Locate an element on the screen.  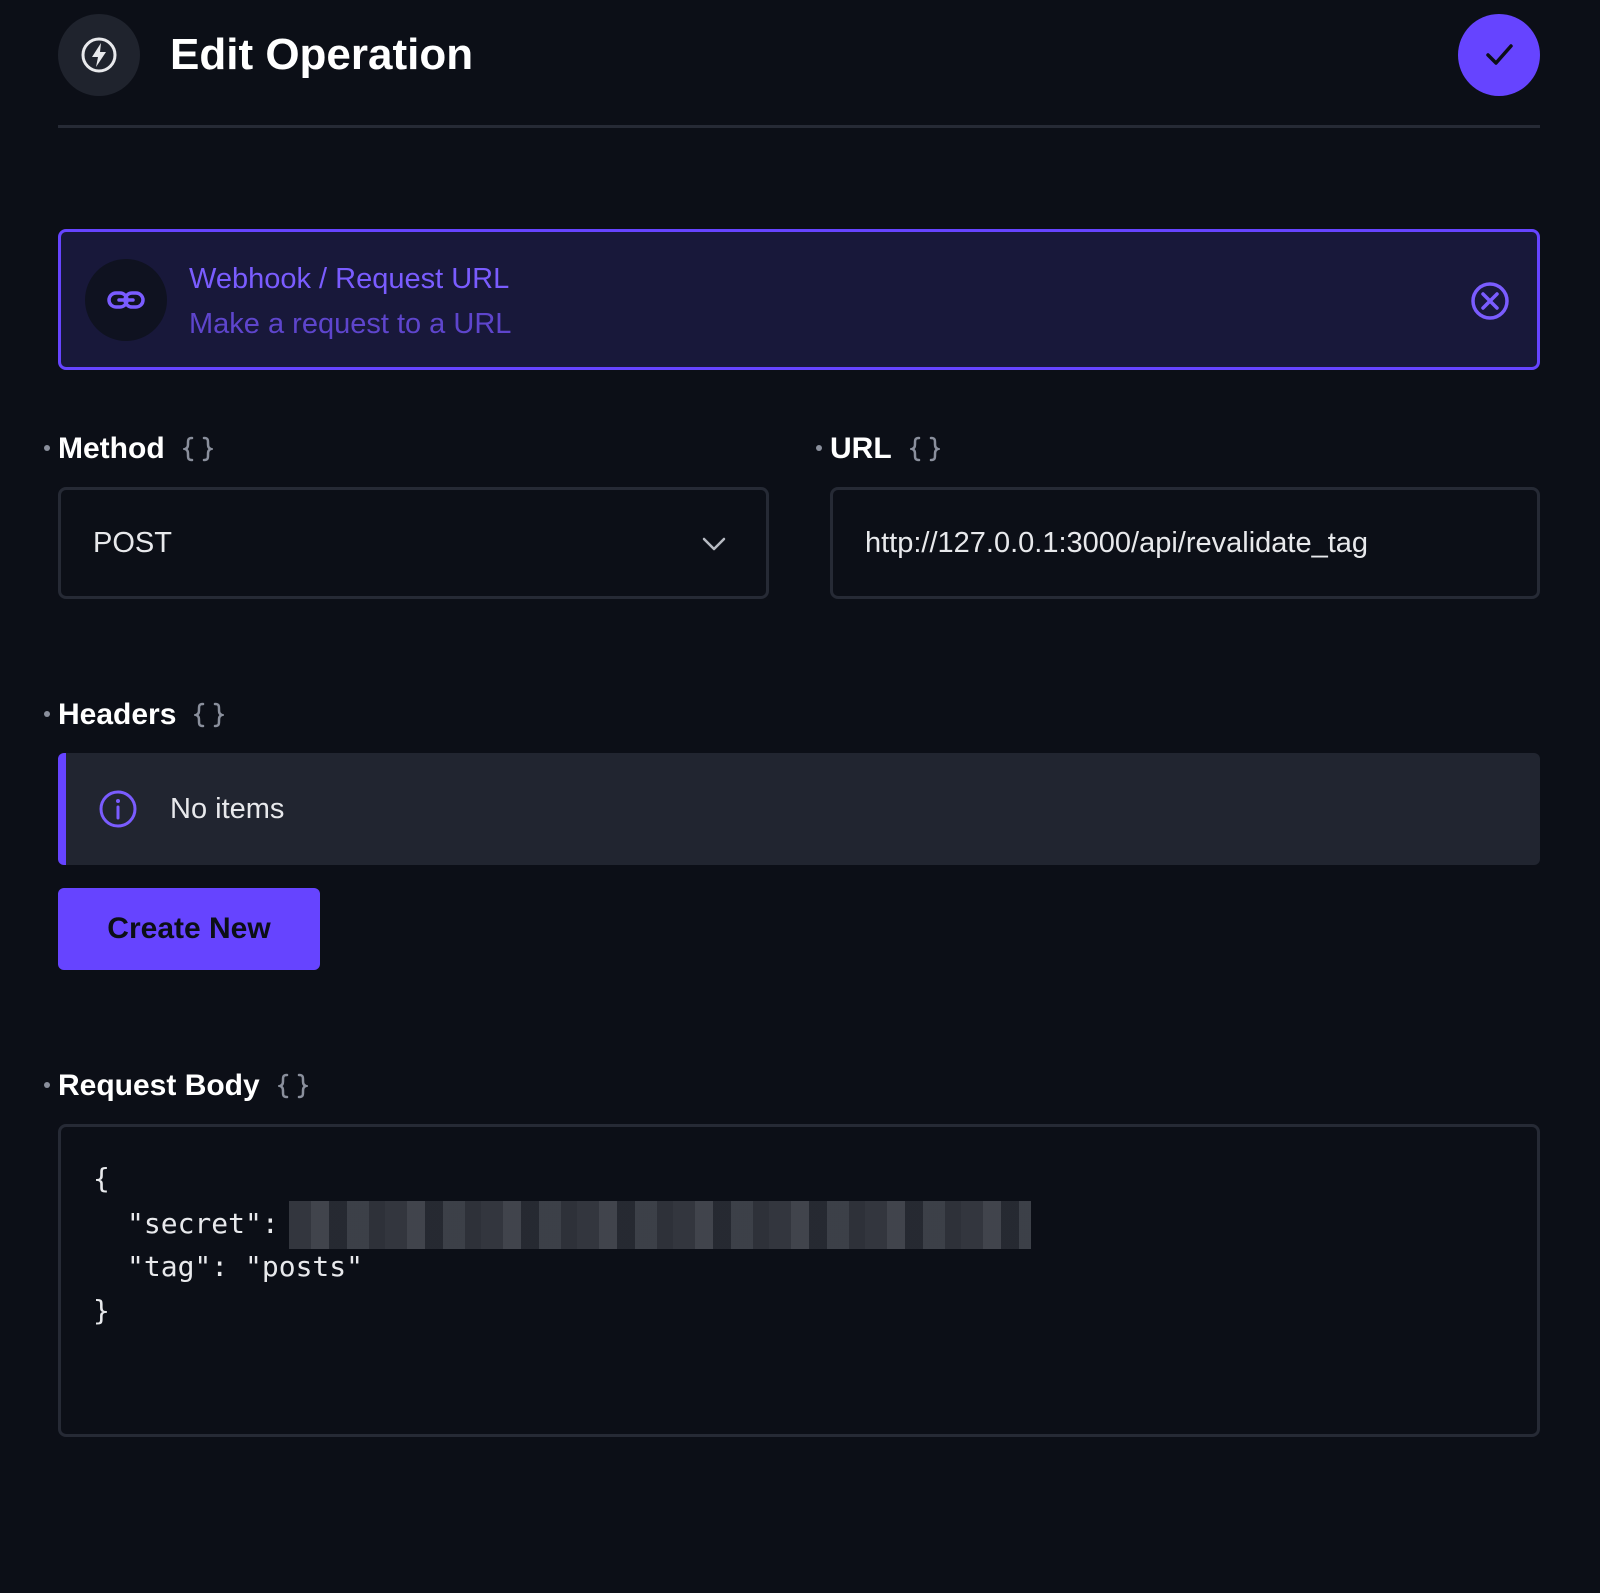
check-icon is located at coordinates (1499, 55).